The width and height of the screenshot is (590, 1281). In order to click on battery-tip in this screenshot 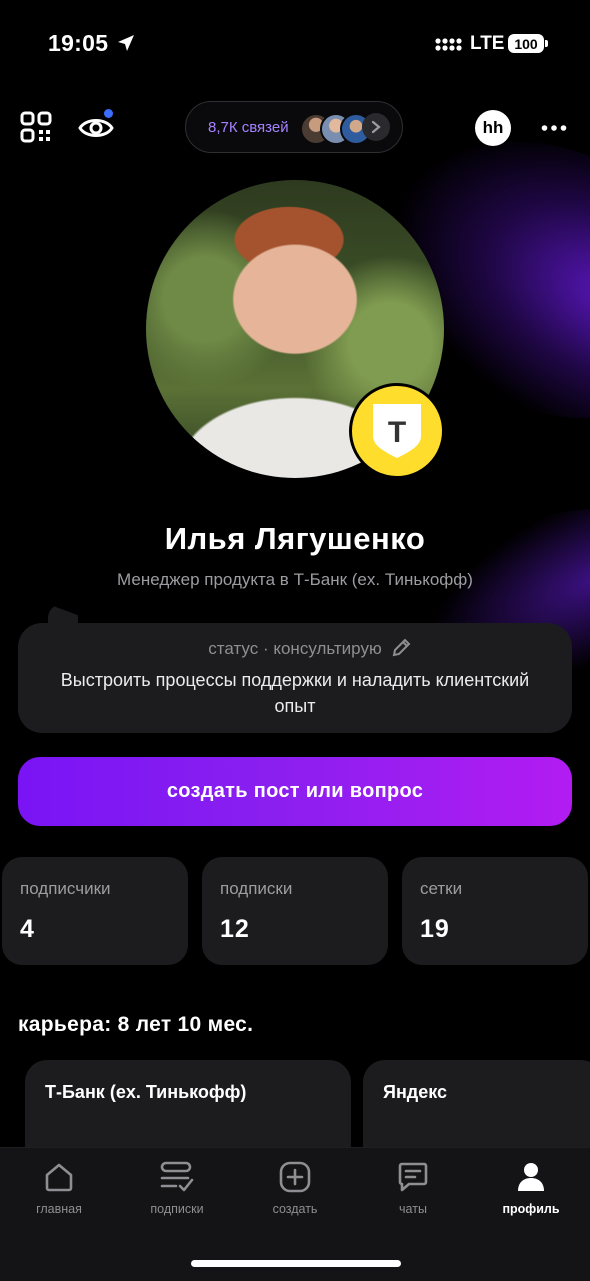, I will do `click(546, 43)`.